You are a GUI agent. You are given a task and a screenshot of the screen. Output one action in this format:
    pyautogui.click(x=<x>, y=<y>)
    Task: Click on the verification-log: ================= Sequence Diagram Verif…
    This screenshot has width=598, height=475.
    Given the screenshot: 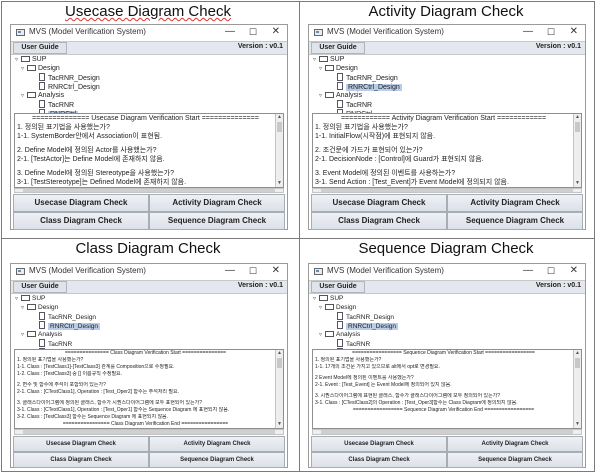 What is the action you would take?
    pyautogui.click(x=447, y=389)
    